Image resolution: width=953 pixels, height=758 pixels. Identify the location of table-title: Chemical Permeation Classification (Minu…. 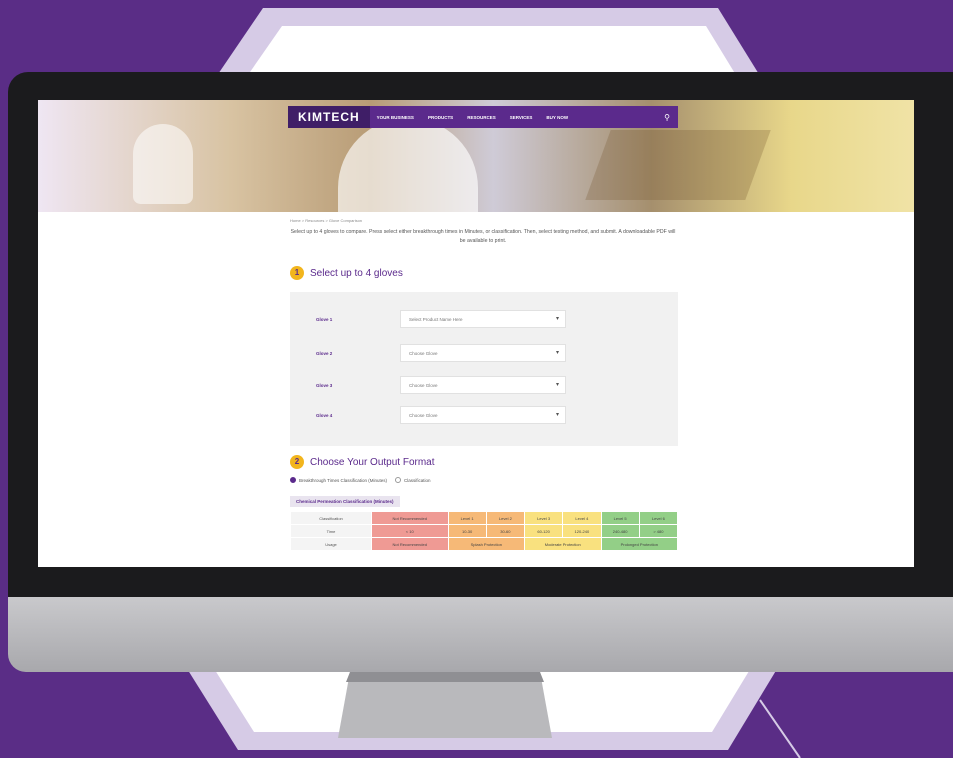
(345, 501).